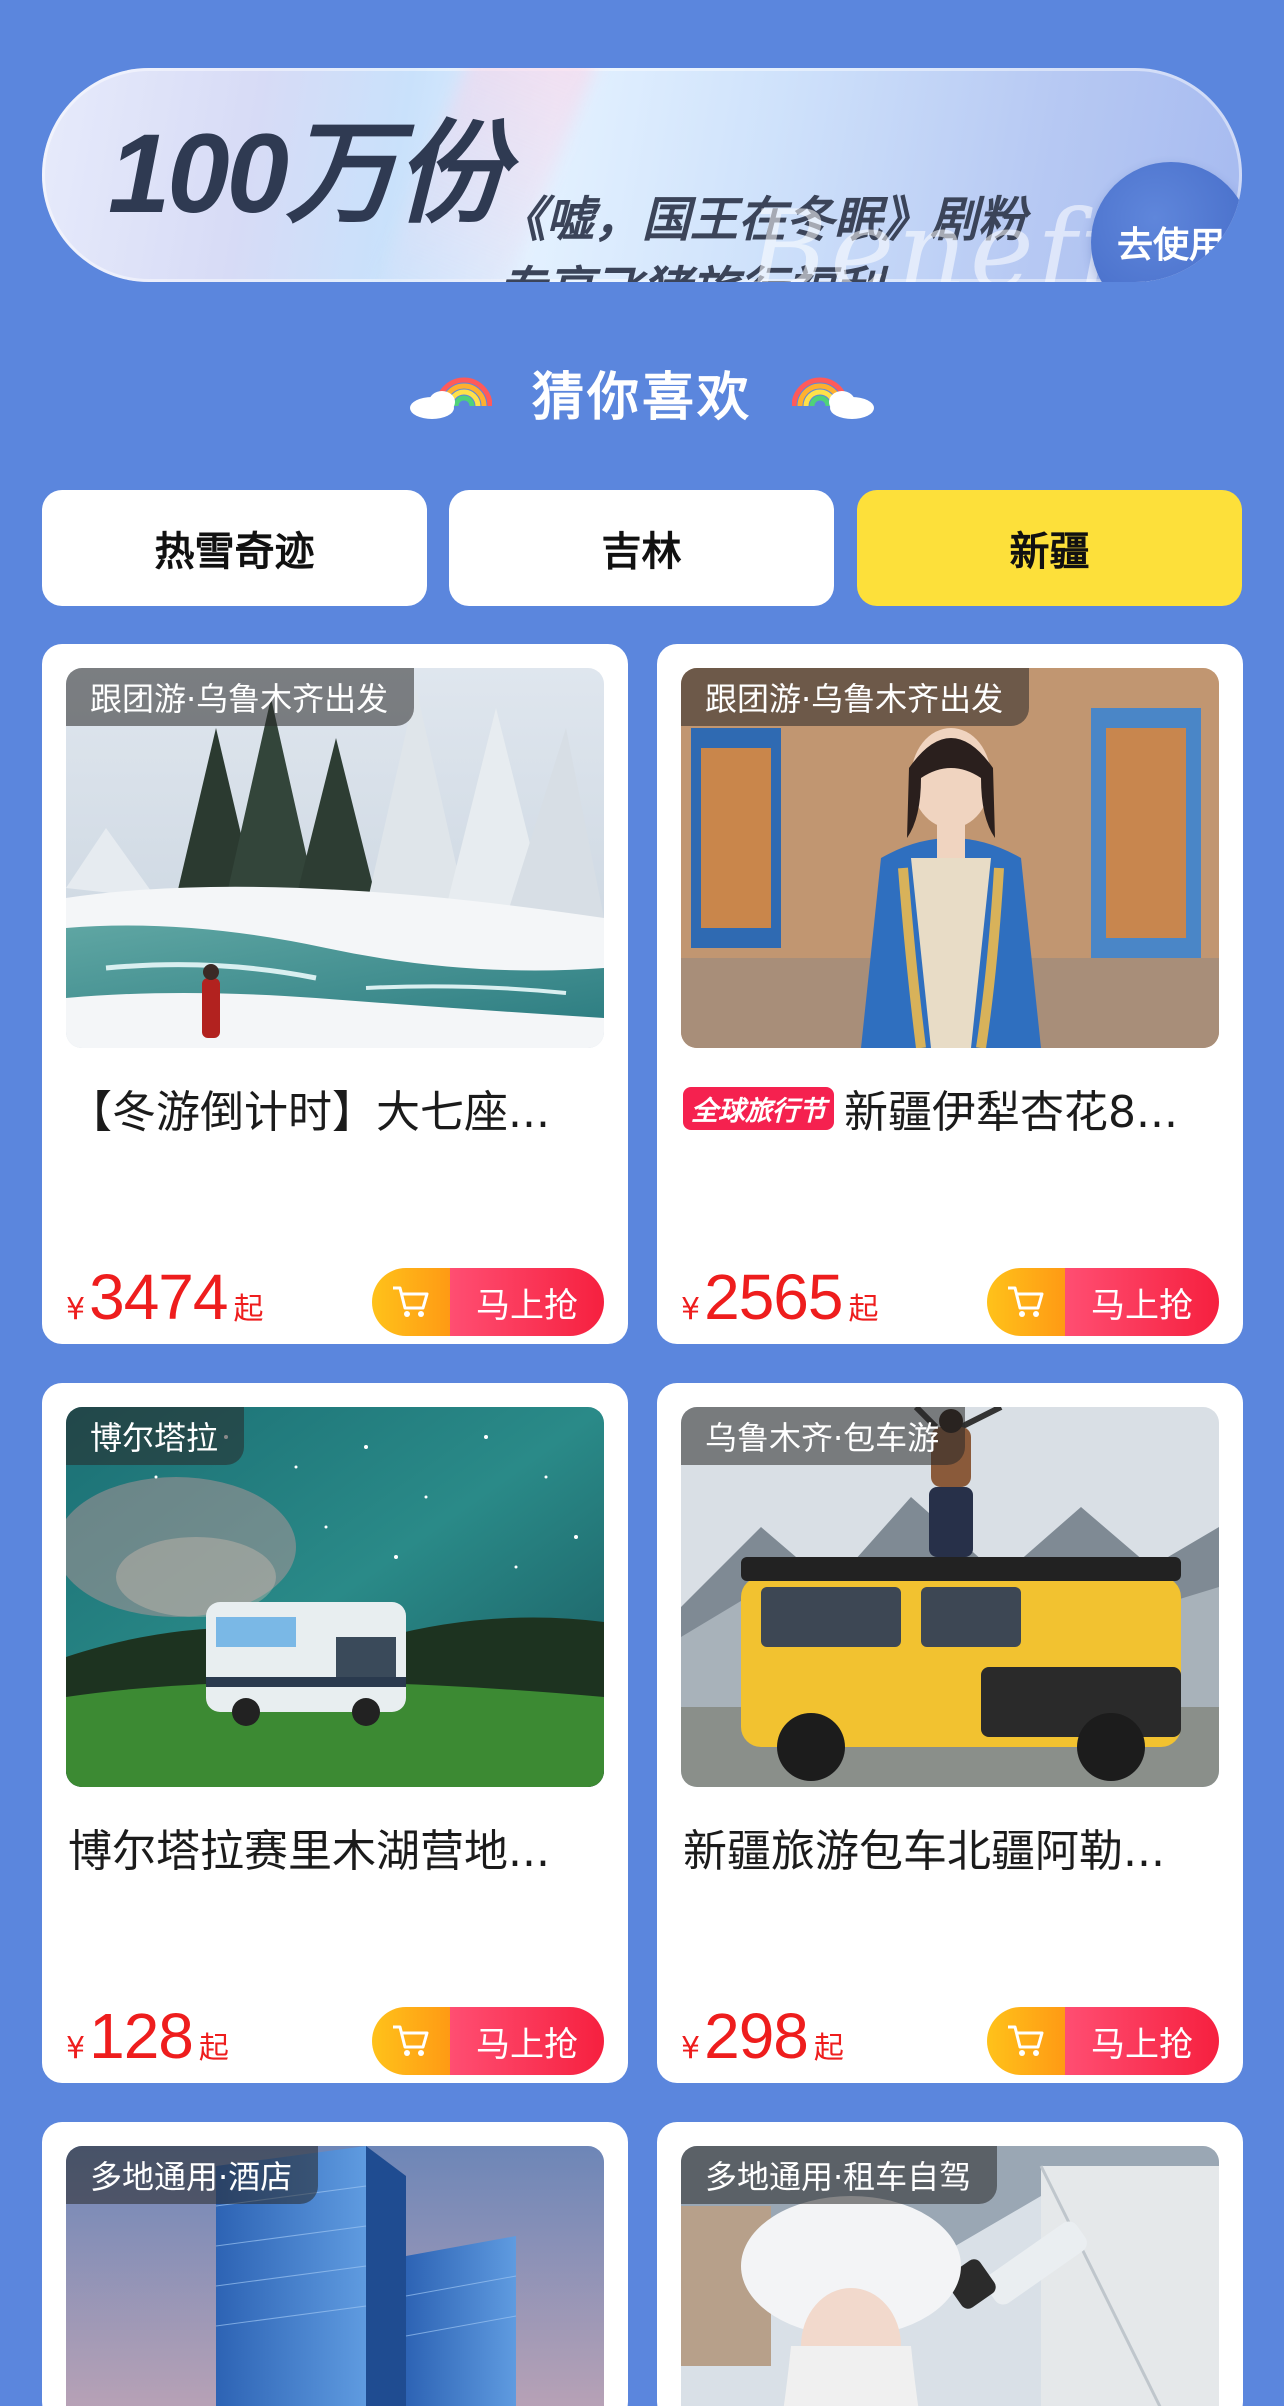  Describe the element at coordinates (780, 1297) in the screenshot. I see `product-price: ¥ 2565 起` at that location.